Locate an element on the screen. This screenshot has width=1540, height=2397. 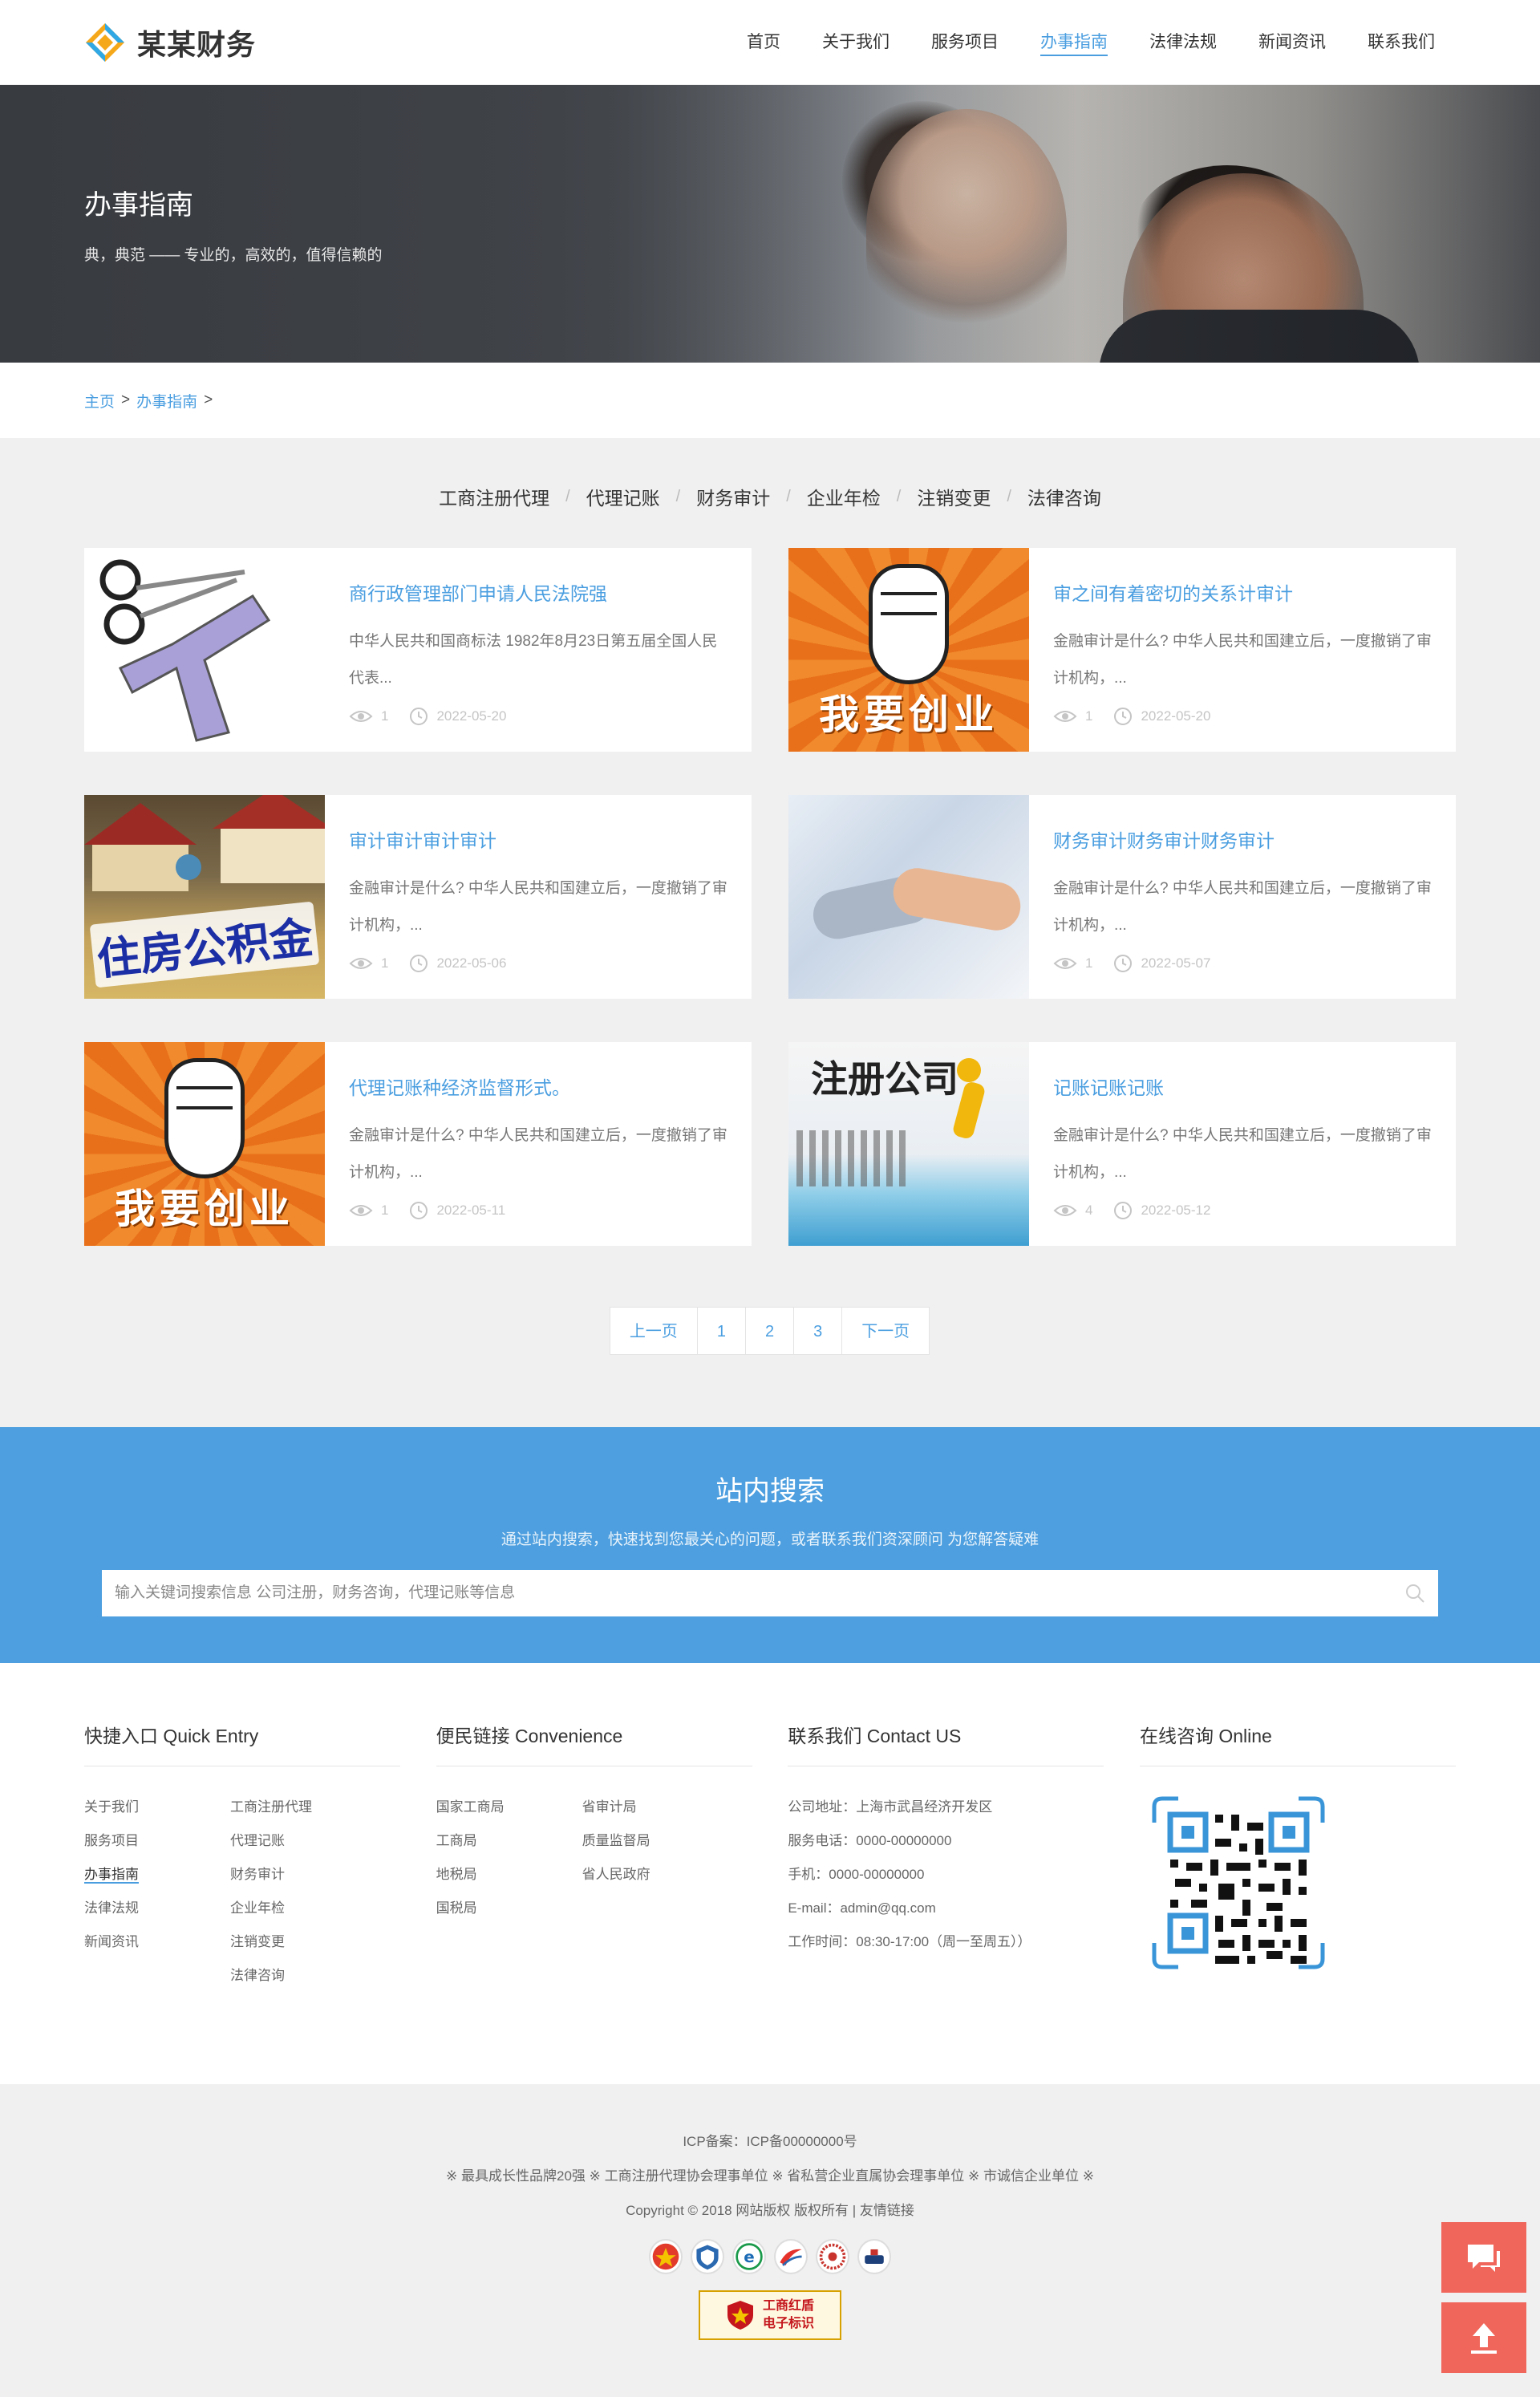
tab-annual-inspection: 企业年检 is located at coordinates (844, 496).